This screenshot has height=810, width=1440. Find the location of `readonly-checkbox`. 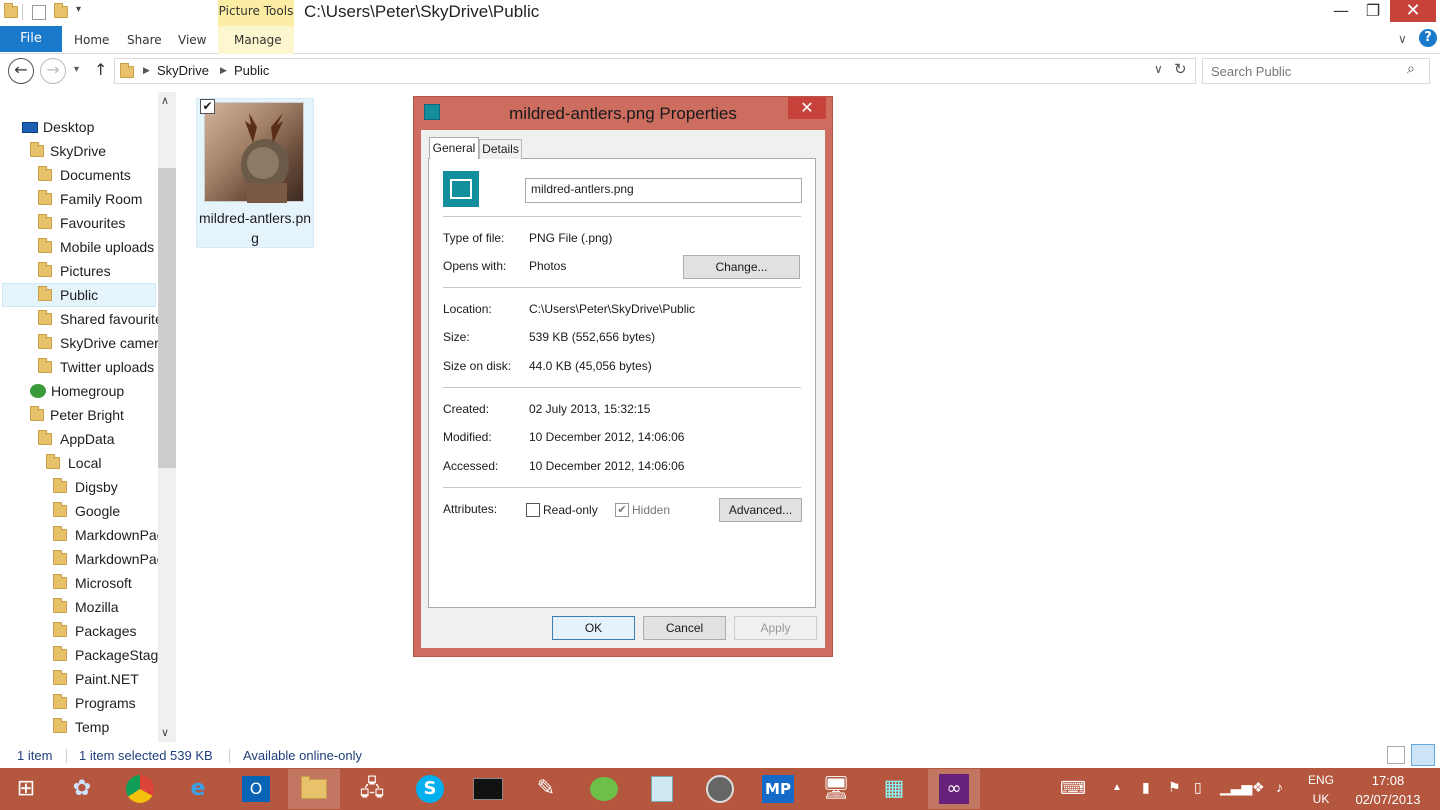

readonly-checkbox is located at coordinates (533, 510).